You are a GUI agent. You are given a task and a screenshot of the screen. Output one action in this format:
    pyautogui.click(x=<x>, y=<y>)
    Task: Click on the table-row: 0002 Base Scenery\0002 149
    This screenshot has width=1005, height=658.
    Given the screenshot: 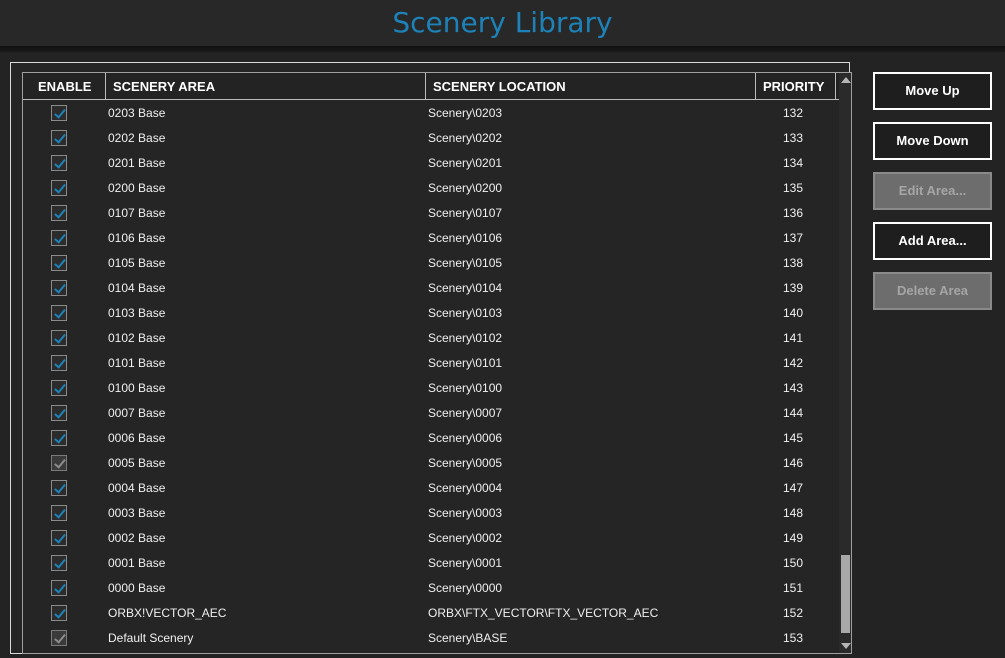 What is the action you would take?
    pyautogui.click(x=431, y=538)
    